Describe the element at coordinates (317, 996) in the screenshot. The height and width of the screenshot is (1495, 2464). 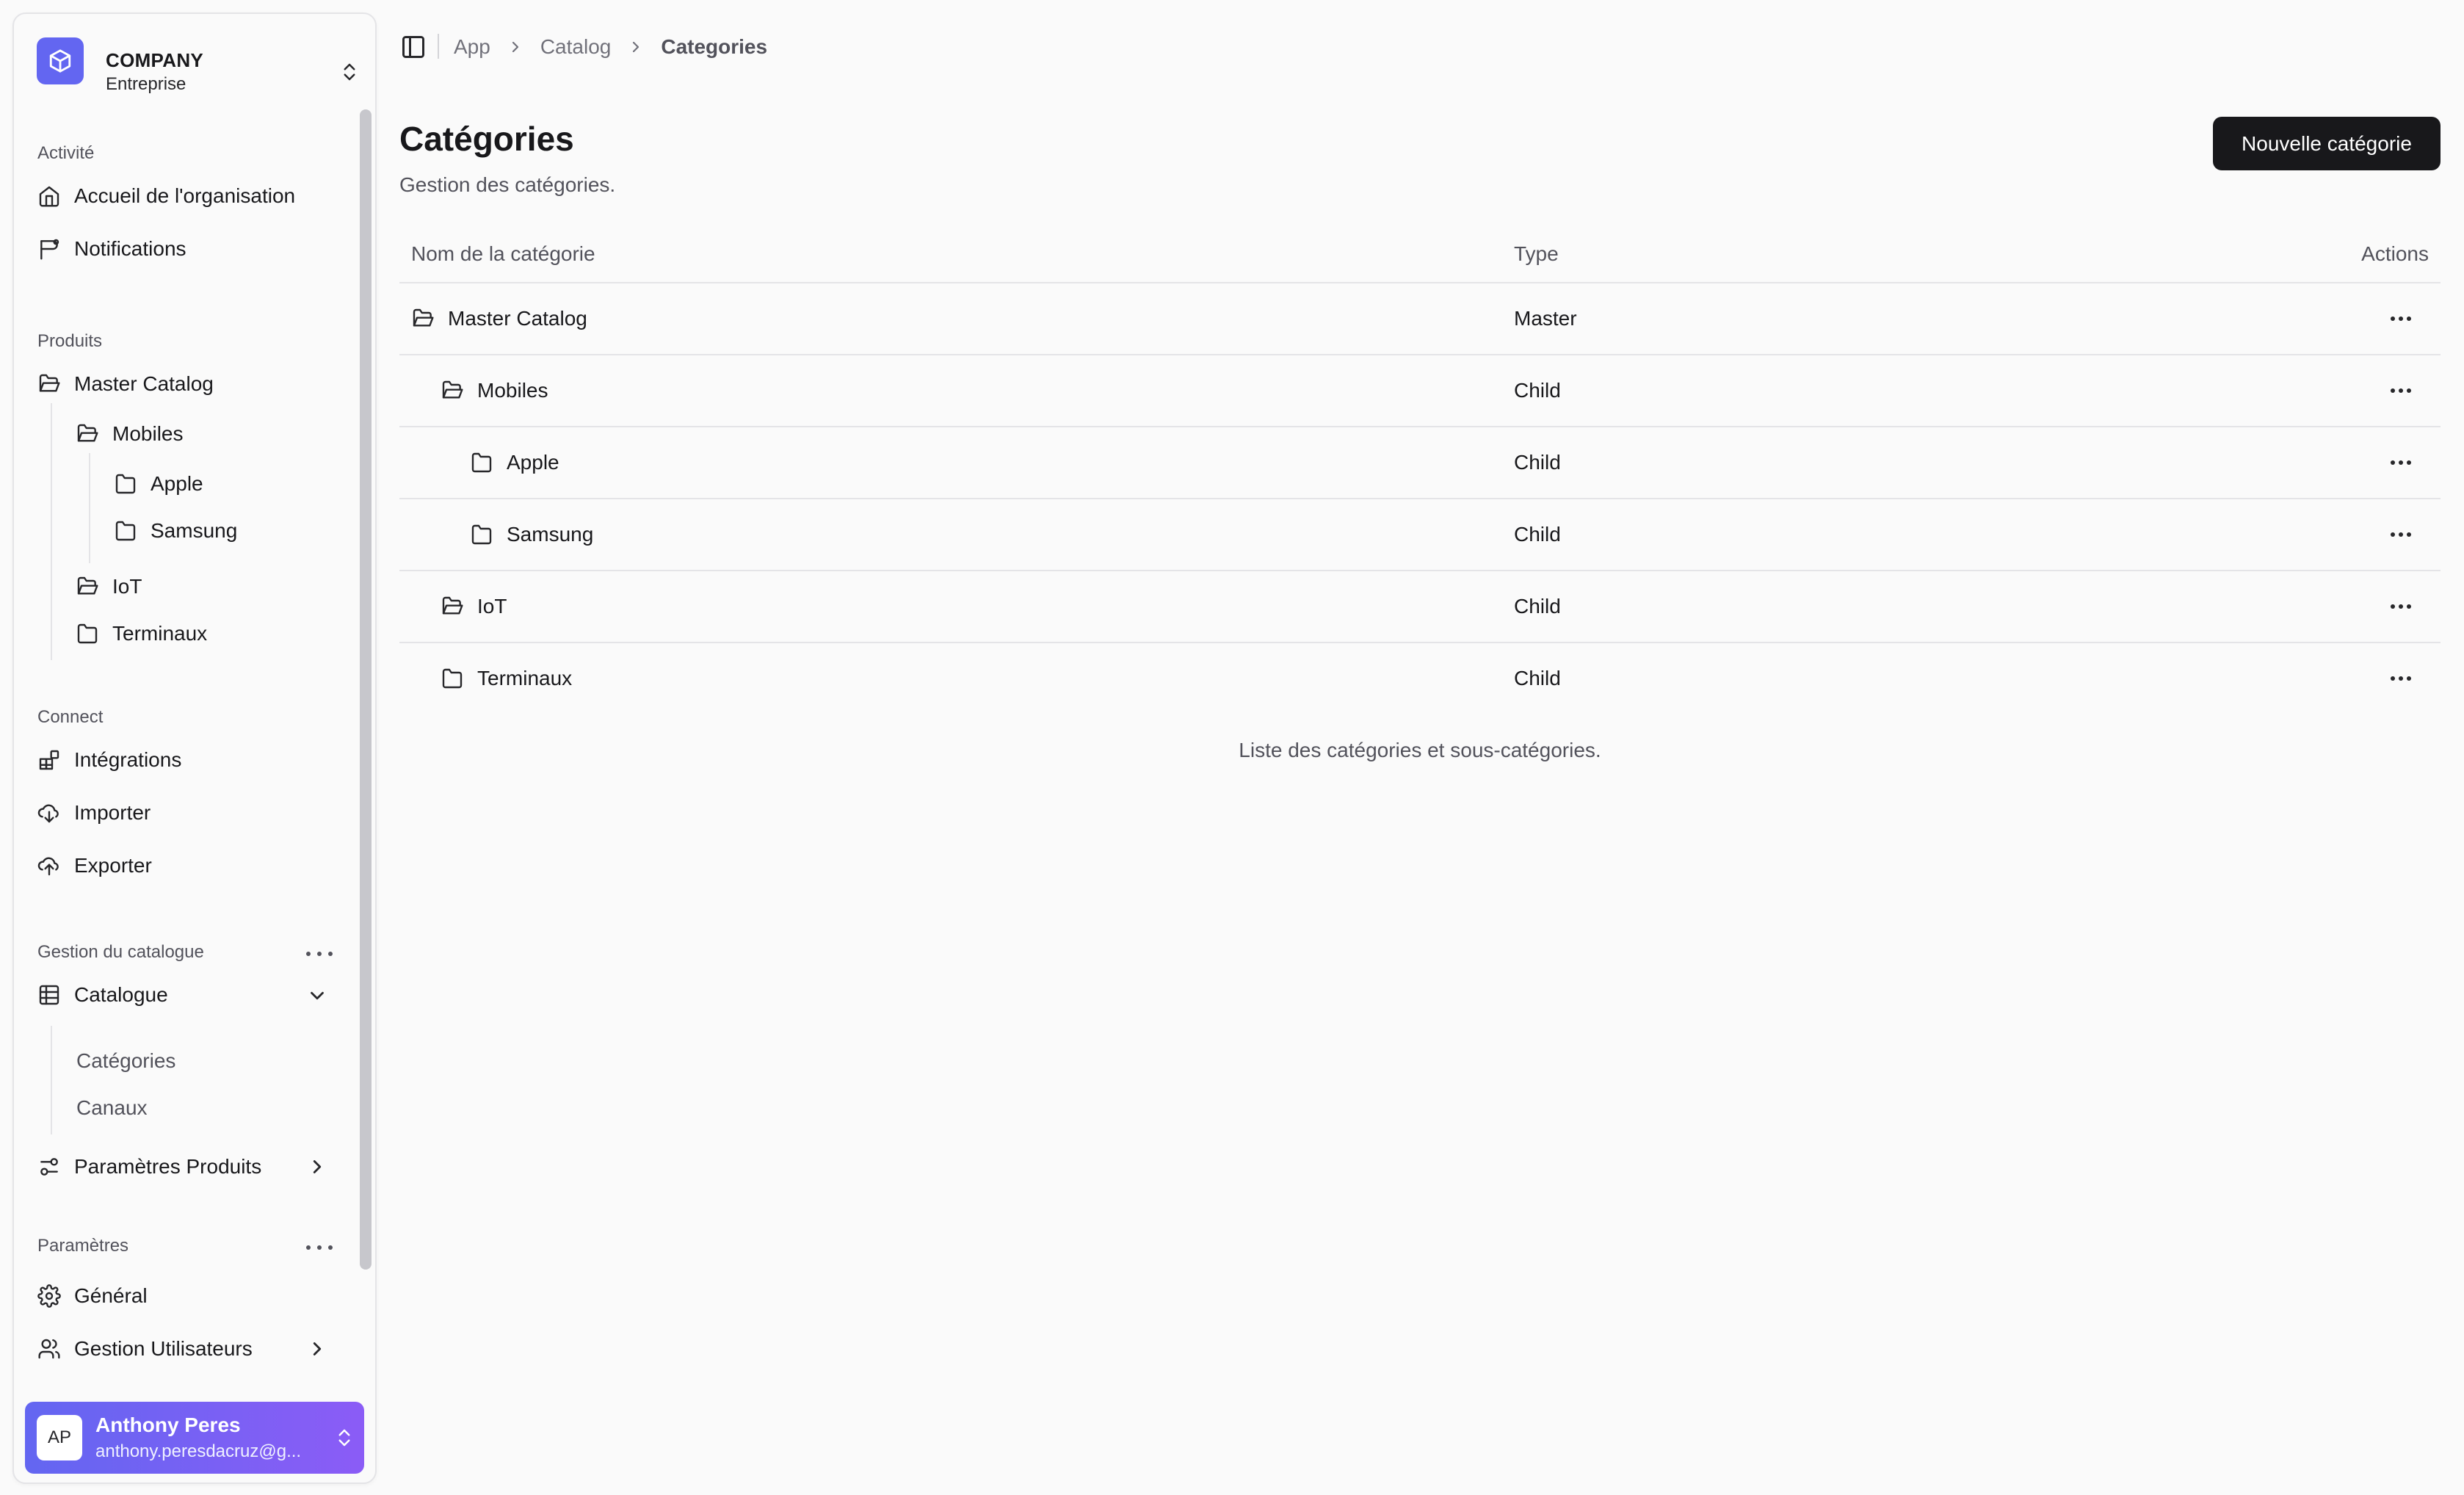
I see `chevron-down-icon` at that location.